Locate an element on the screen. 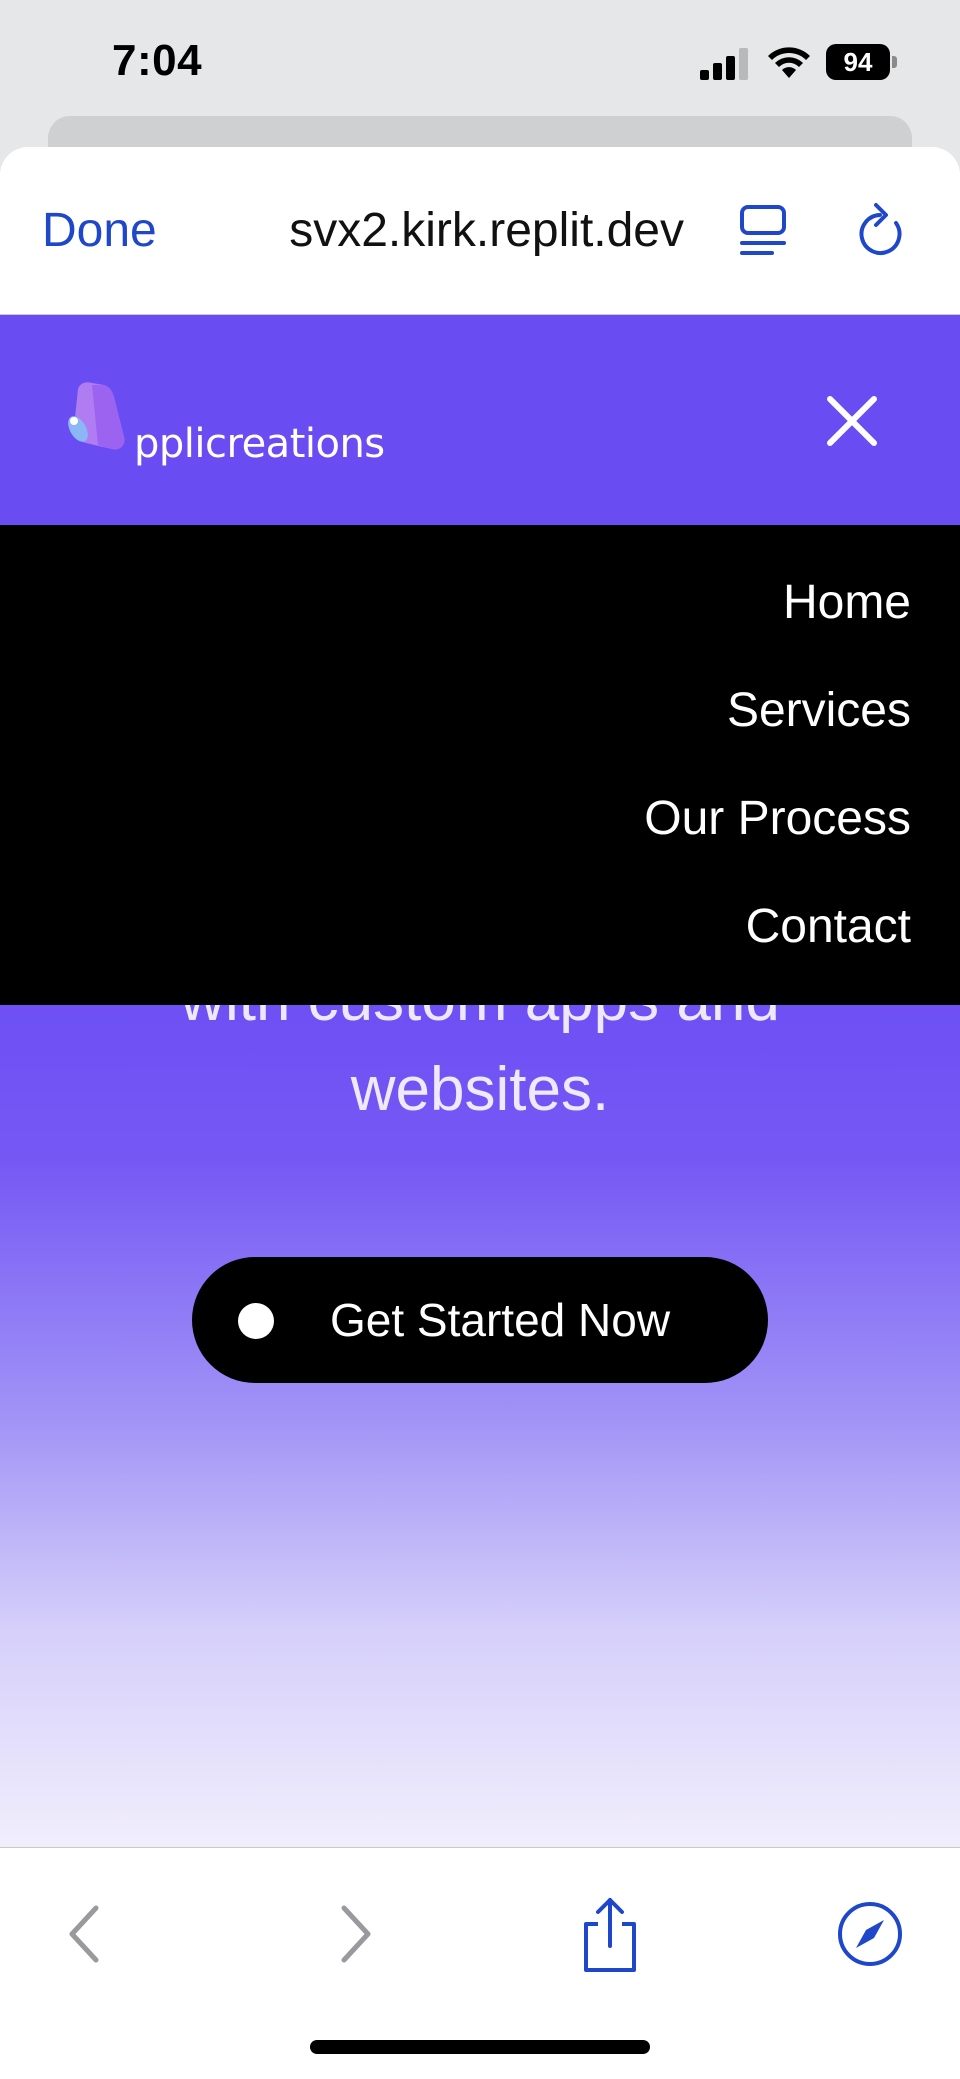 The image size is (960, 2079). forward-icon is located at coordinates (354, 1934).